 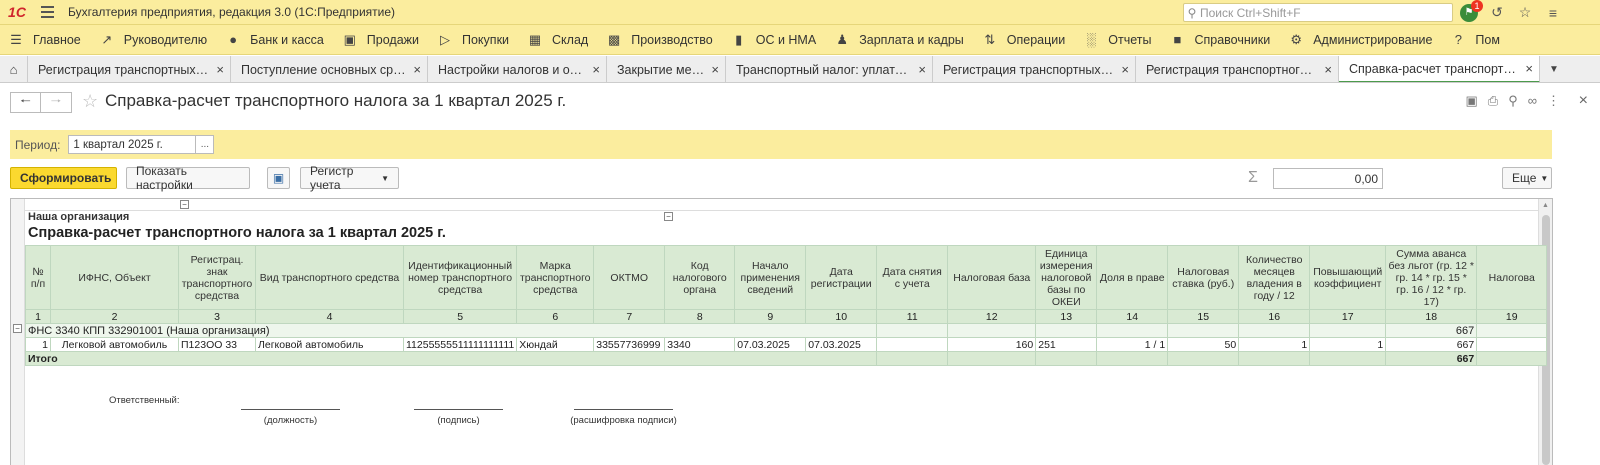 What do you see at coordinates (90, 101) in the screenshot?
I see `favorite-star-icon: ☆` at bounding box center [90, 101].